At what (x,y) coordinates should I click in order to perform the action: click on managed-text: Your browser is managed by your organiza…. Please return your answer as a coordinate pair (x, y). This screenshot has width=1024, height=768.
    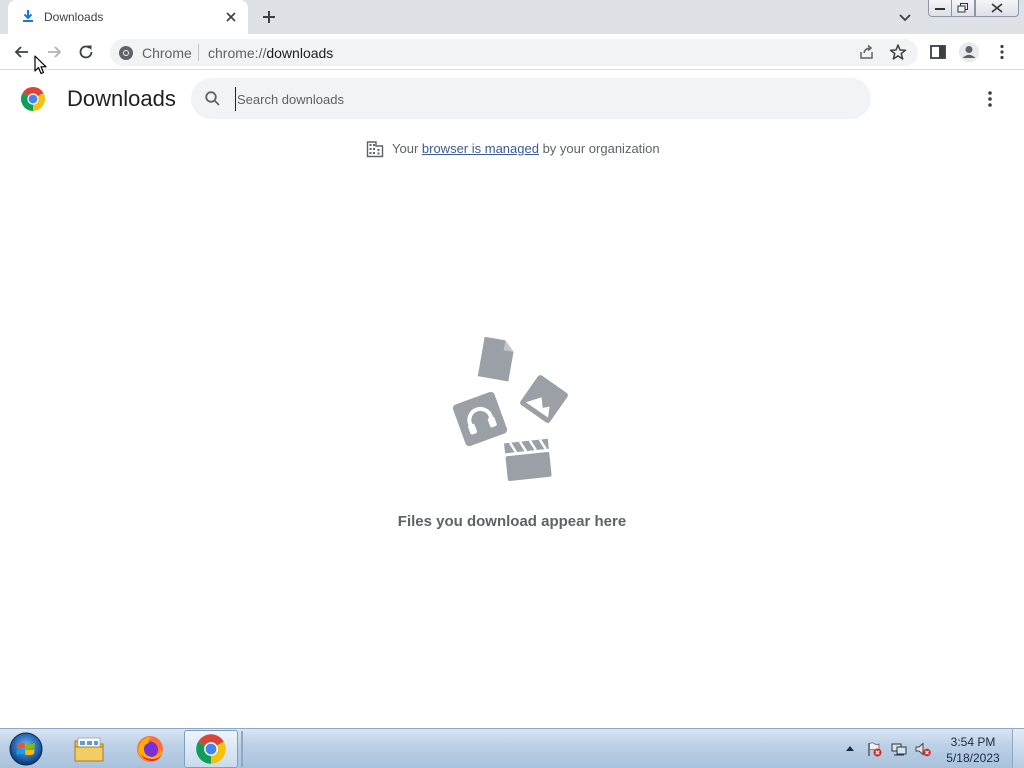
    Looking at the image, I should click on (526, 148).